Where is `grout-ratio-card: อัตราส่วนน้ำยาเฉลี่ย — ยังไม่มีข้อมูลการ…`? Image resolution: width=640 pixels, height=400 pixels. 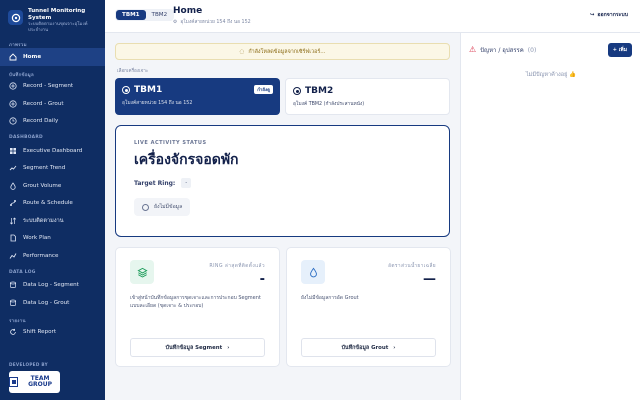 grout-ratio-card: อัตราส่วนน้ำยาเฉลี่ย — ยังไม่มีข้อมูลการ… is located at coordinates (368, 307).